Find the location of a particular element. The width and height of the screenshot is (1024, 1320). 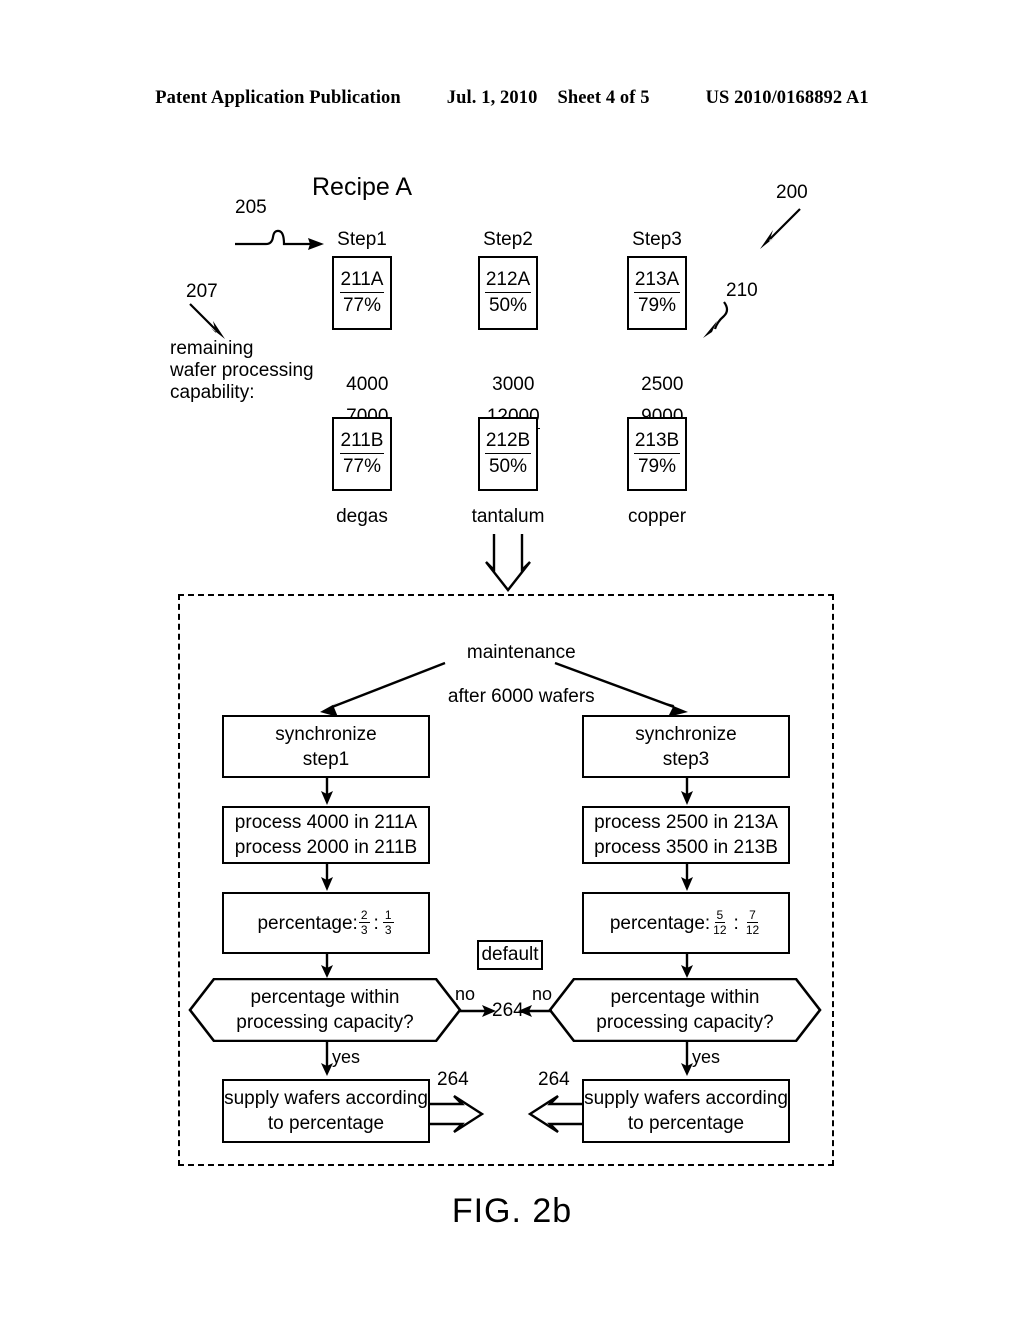

right-arrow-decision-to-supply is located at coordinates (687, 1059).